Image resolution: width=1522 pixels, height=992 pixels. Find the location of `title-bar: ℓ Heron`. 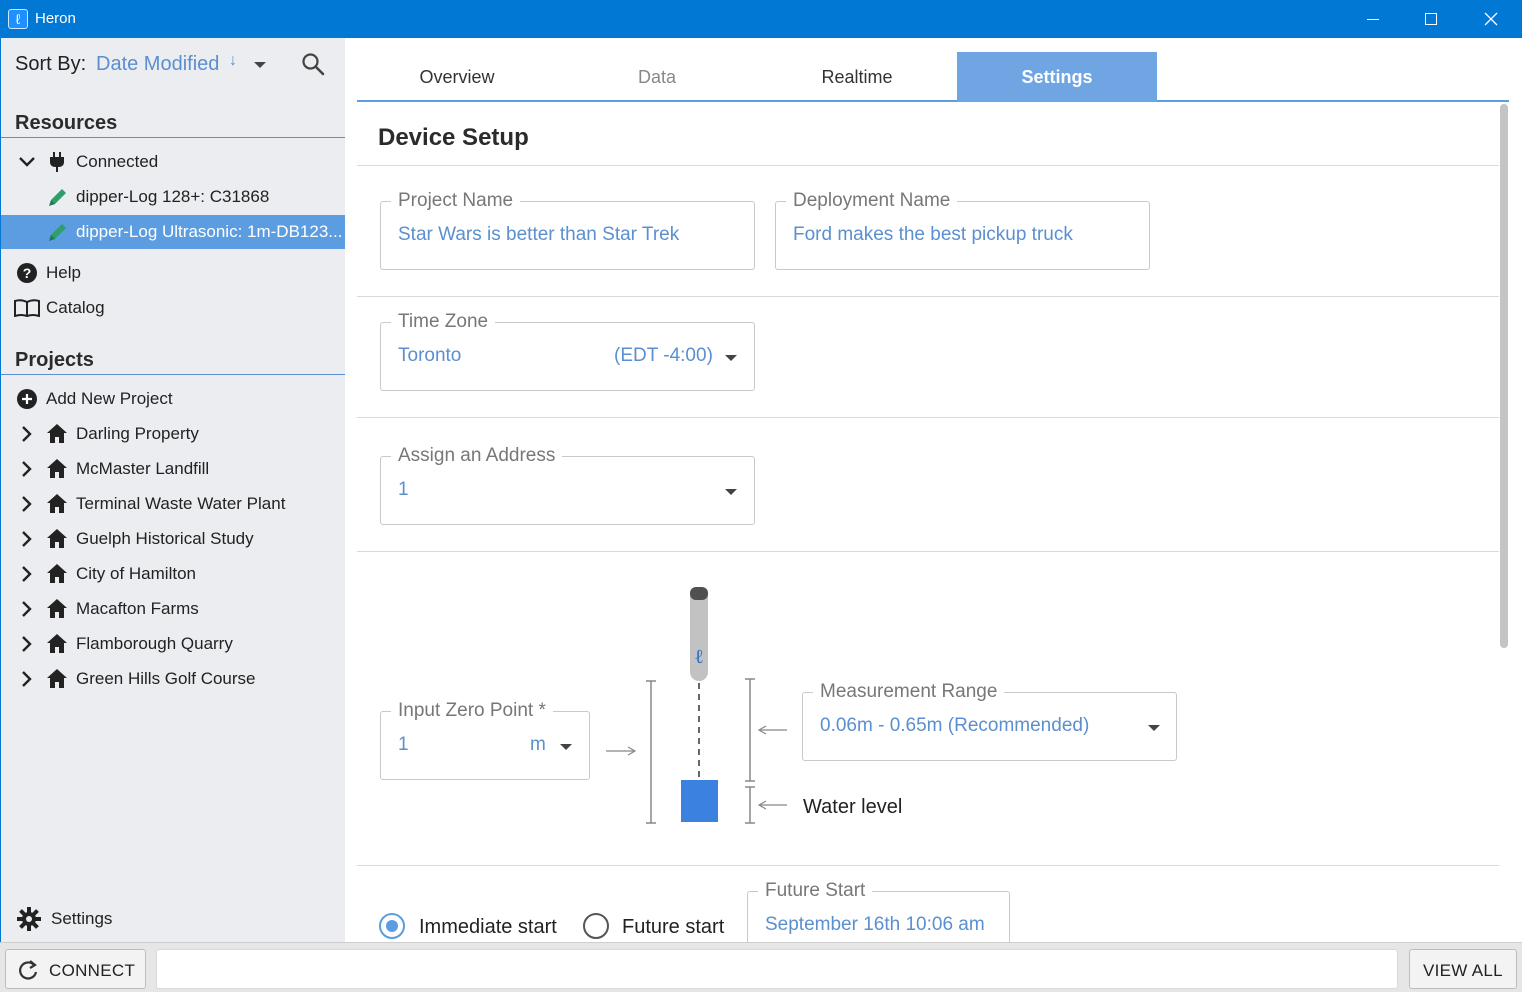

title-bar: ℓ Heron is located at coordinates (761, 19).